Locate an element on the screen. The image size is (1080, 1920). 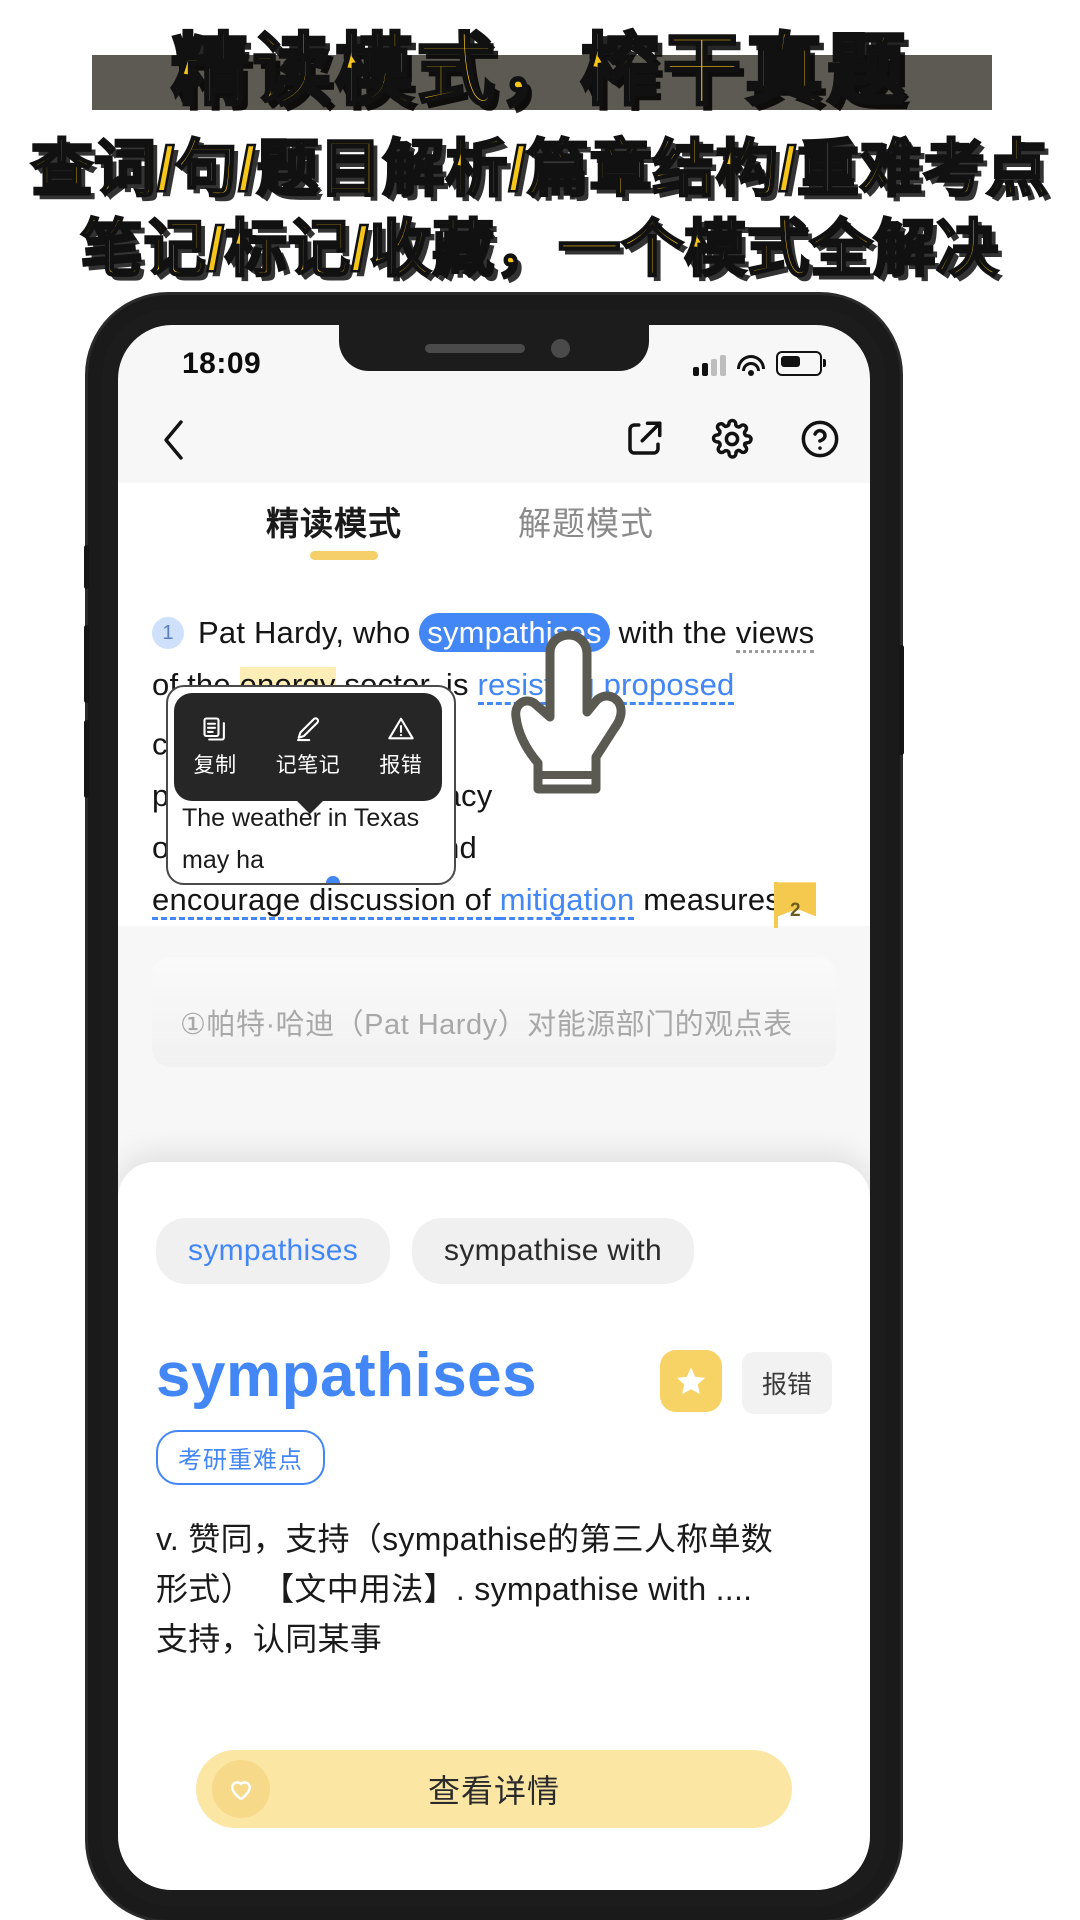
selection-handle-end is located at coordinates (333, 879).